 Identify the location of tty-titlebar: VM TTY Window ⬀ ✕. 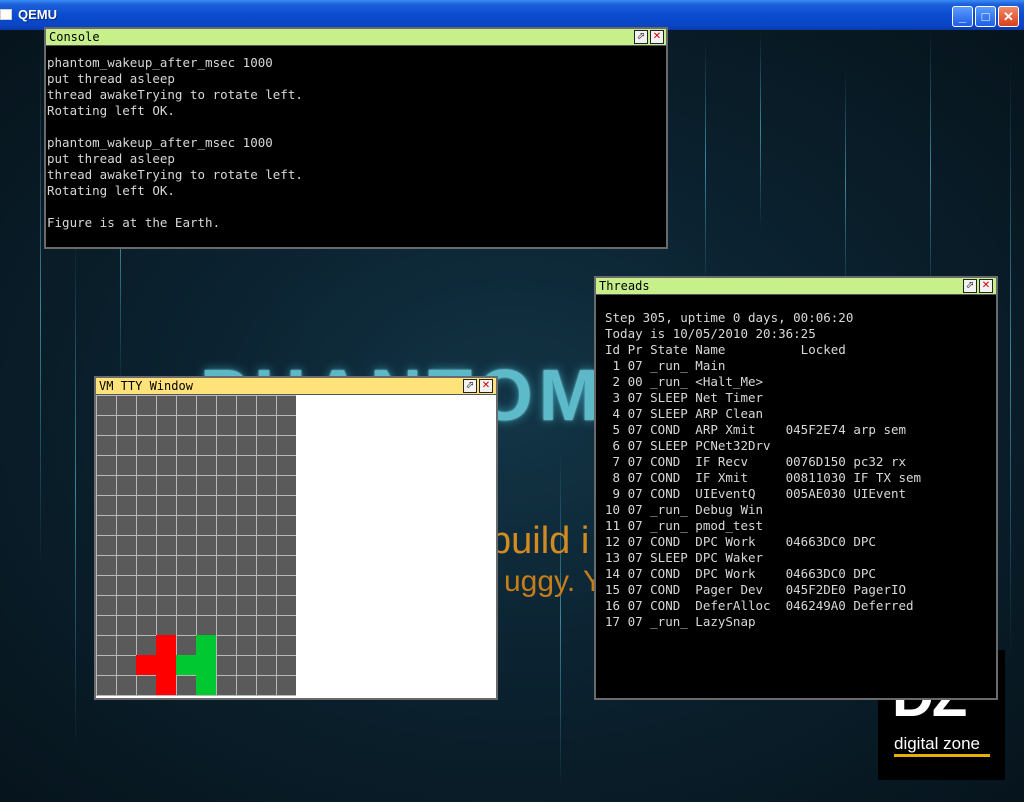
(296, 386).